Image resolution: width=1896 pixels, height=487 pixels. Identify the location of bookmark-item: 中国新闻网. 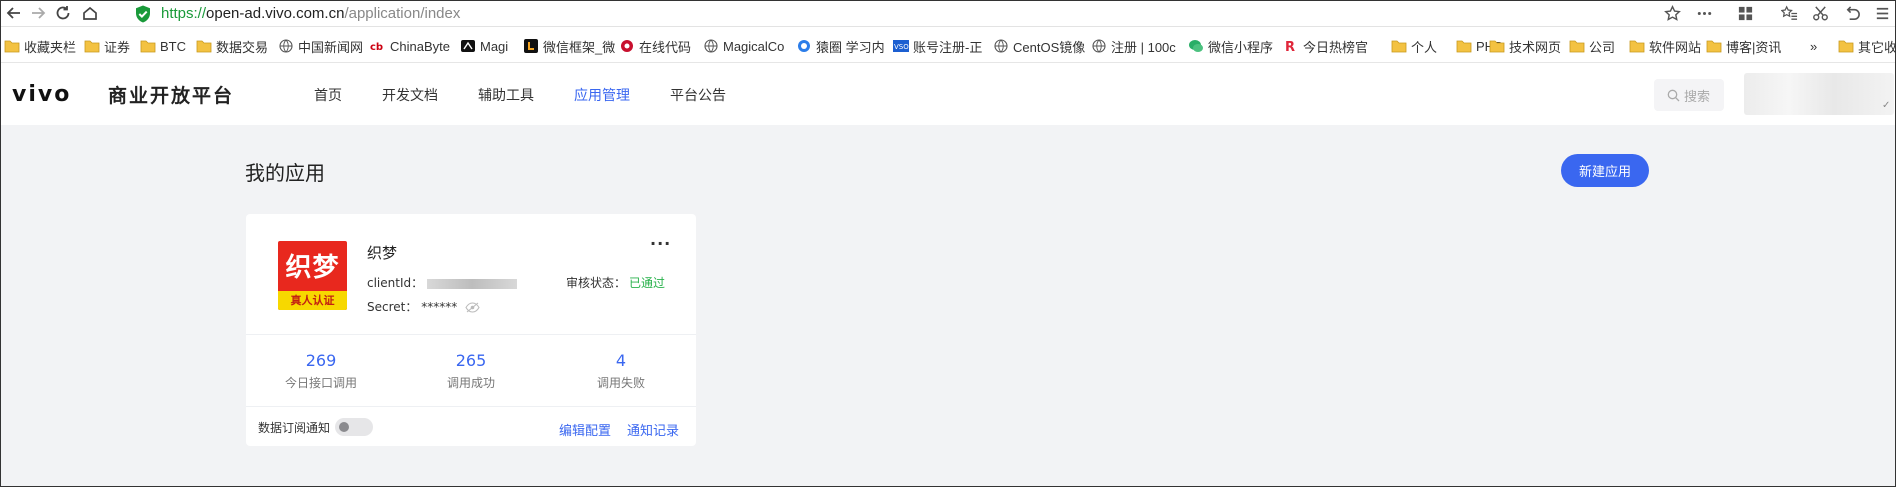
(323, 46).